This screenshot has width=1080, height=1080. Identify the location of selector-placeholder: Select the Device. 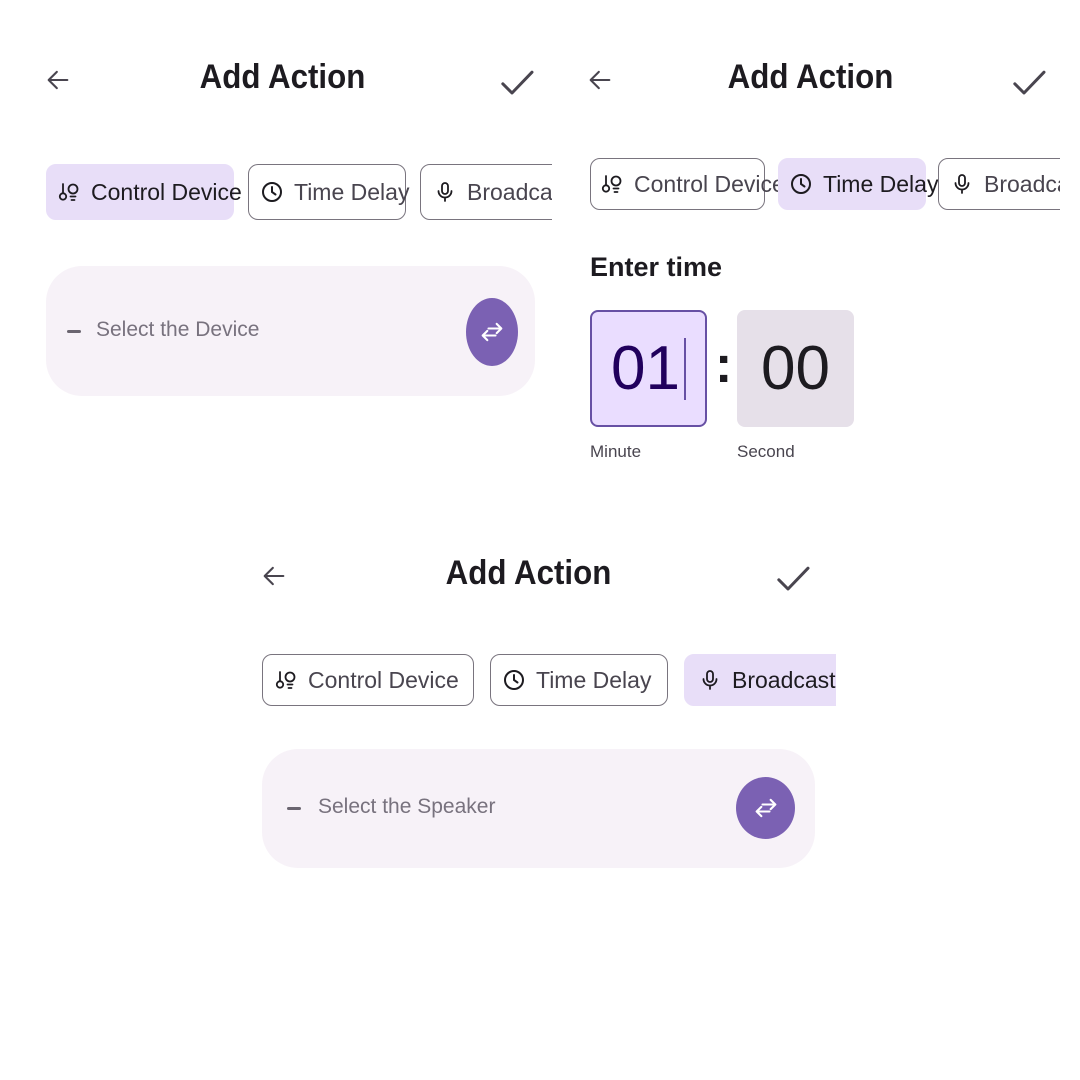
(178, 329).